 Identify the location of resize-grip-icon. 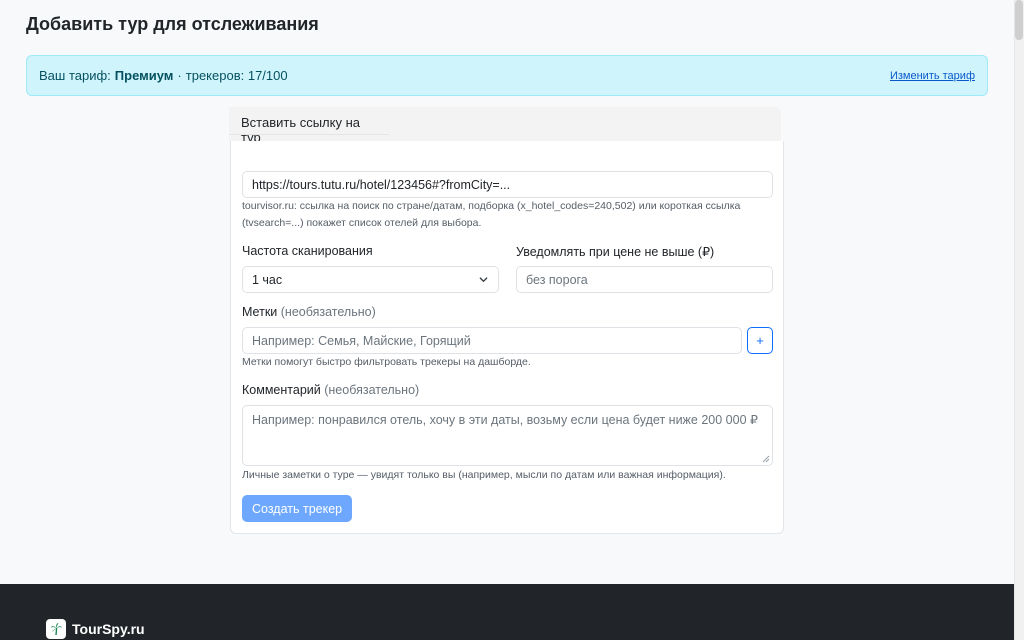
(766, 459).